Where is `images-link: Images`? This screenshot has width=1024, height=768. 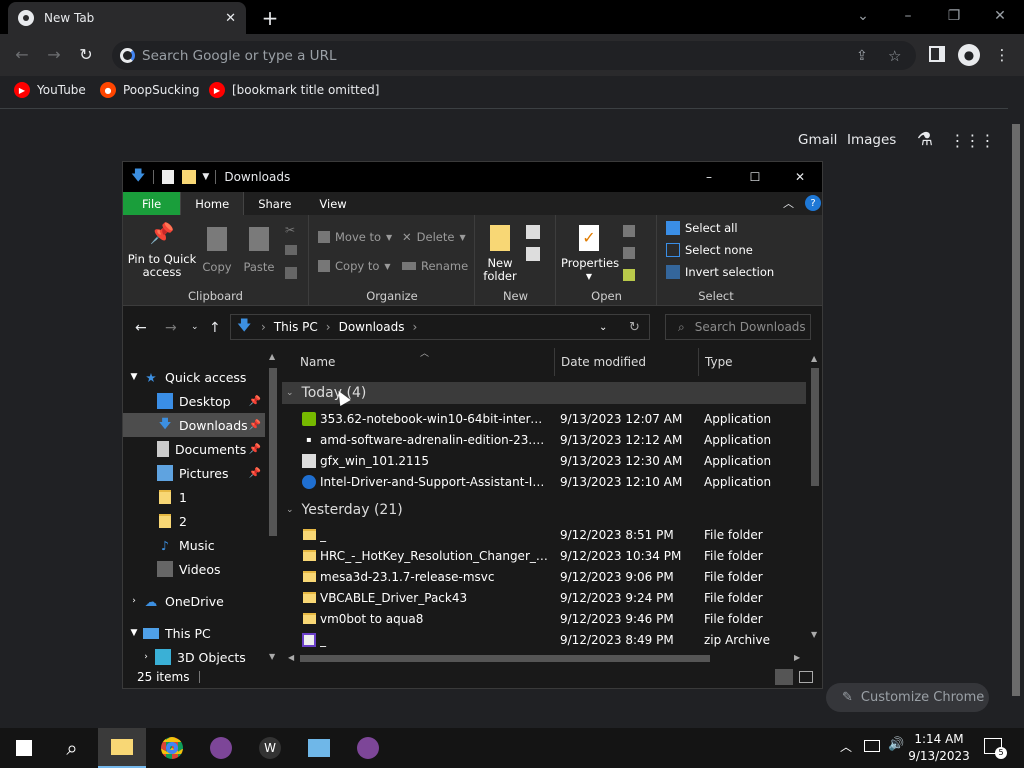 images-link: Images is located at coordinates (871, 140).